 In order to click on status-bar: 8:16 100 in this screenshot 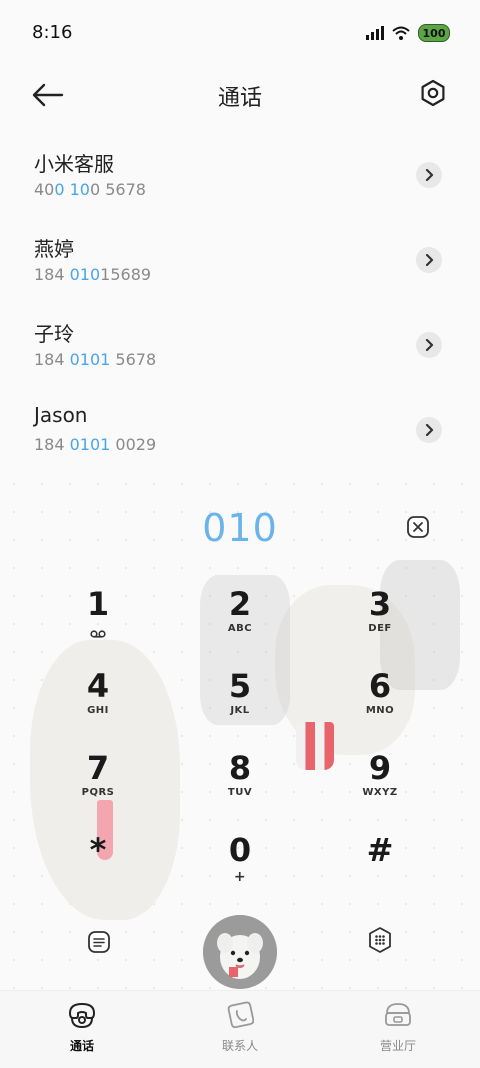, I will do `click(240, 33)`.